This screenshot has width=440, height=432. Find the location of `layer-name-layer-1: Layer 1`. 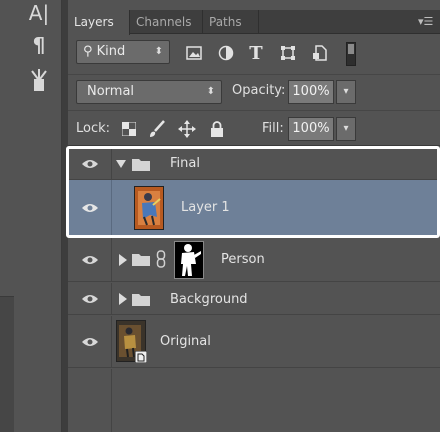

layer-name-layer-1: Layer 1 is located at coordinates (205, 207).